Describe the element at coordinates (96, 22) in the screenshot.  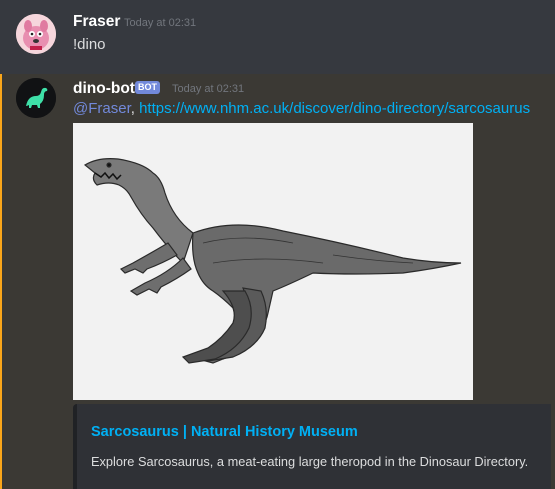
I see `author-name: Fraser` at that location.